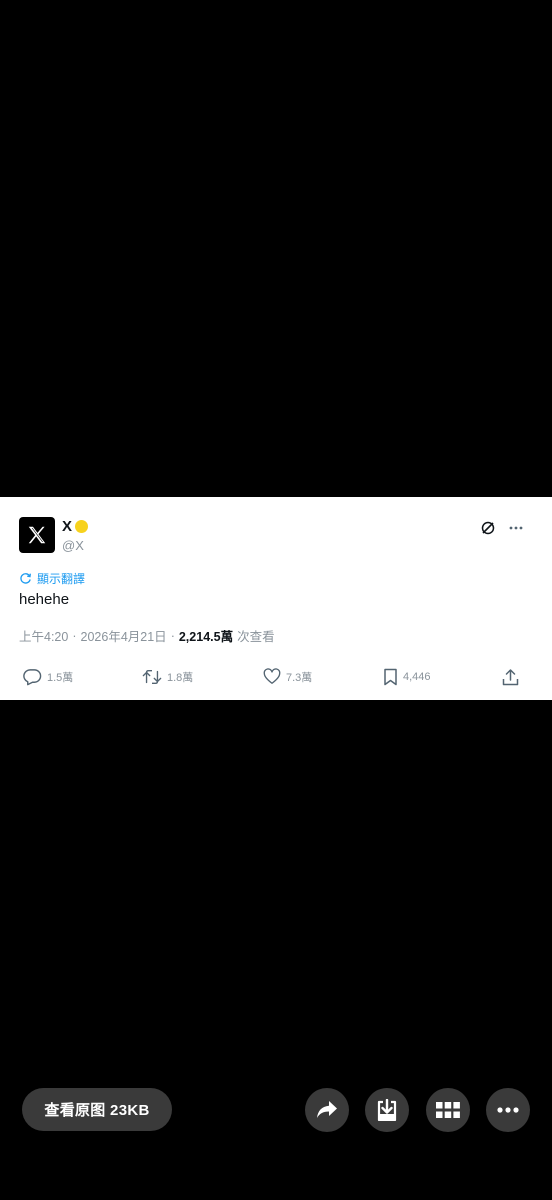  I want to click on tweet-time: 上午4:20, so click(43, 635).